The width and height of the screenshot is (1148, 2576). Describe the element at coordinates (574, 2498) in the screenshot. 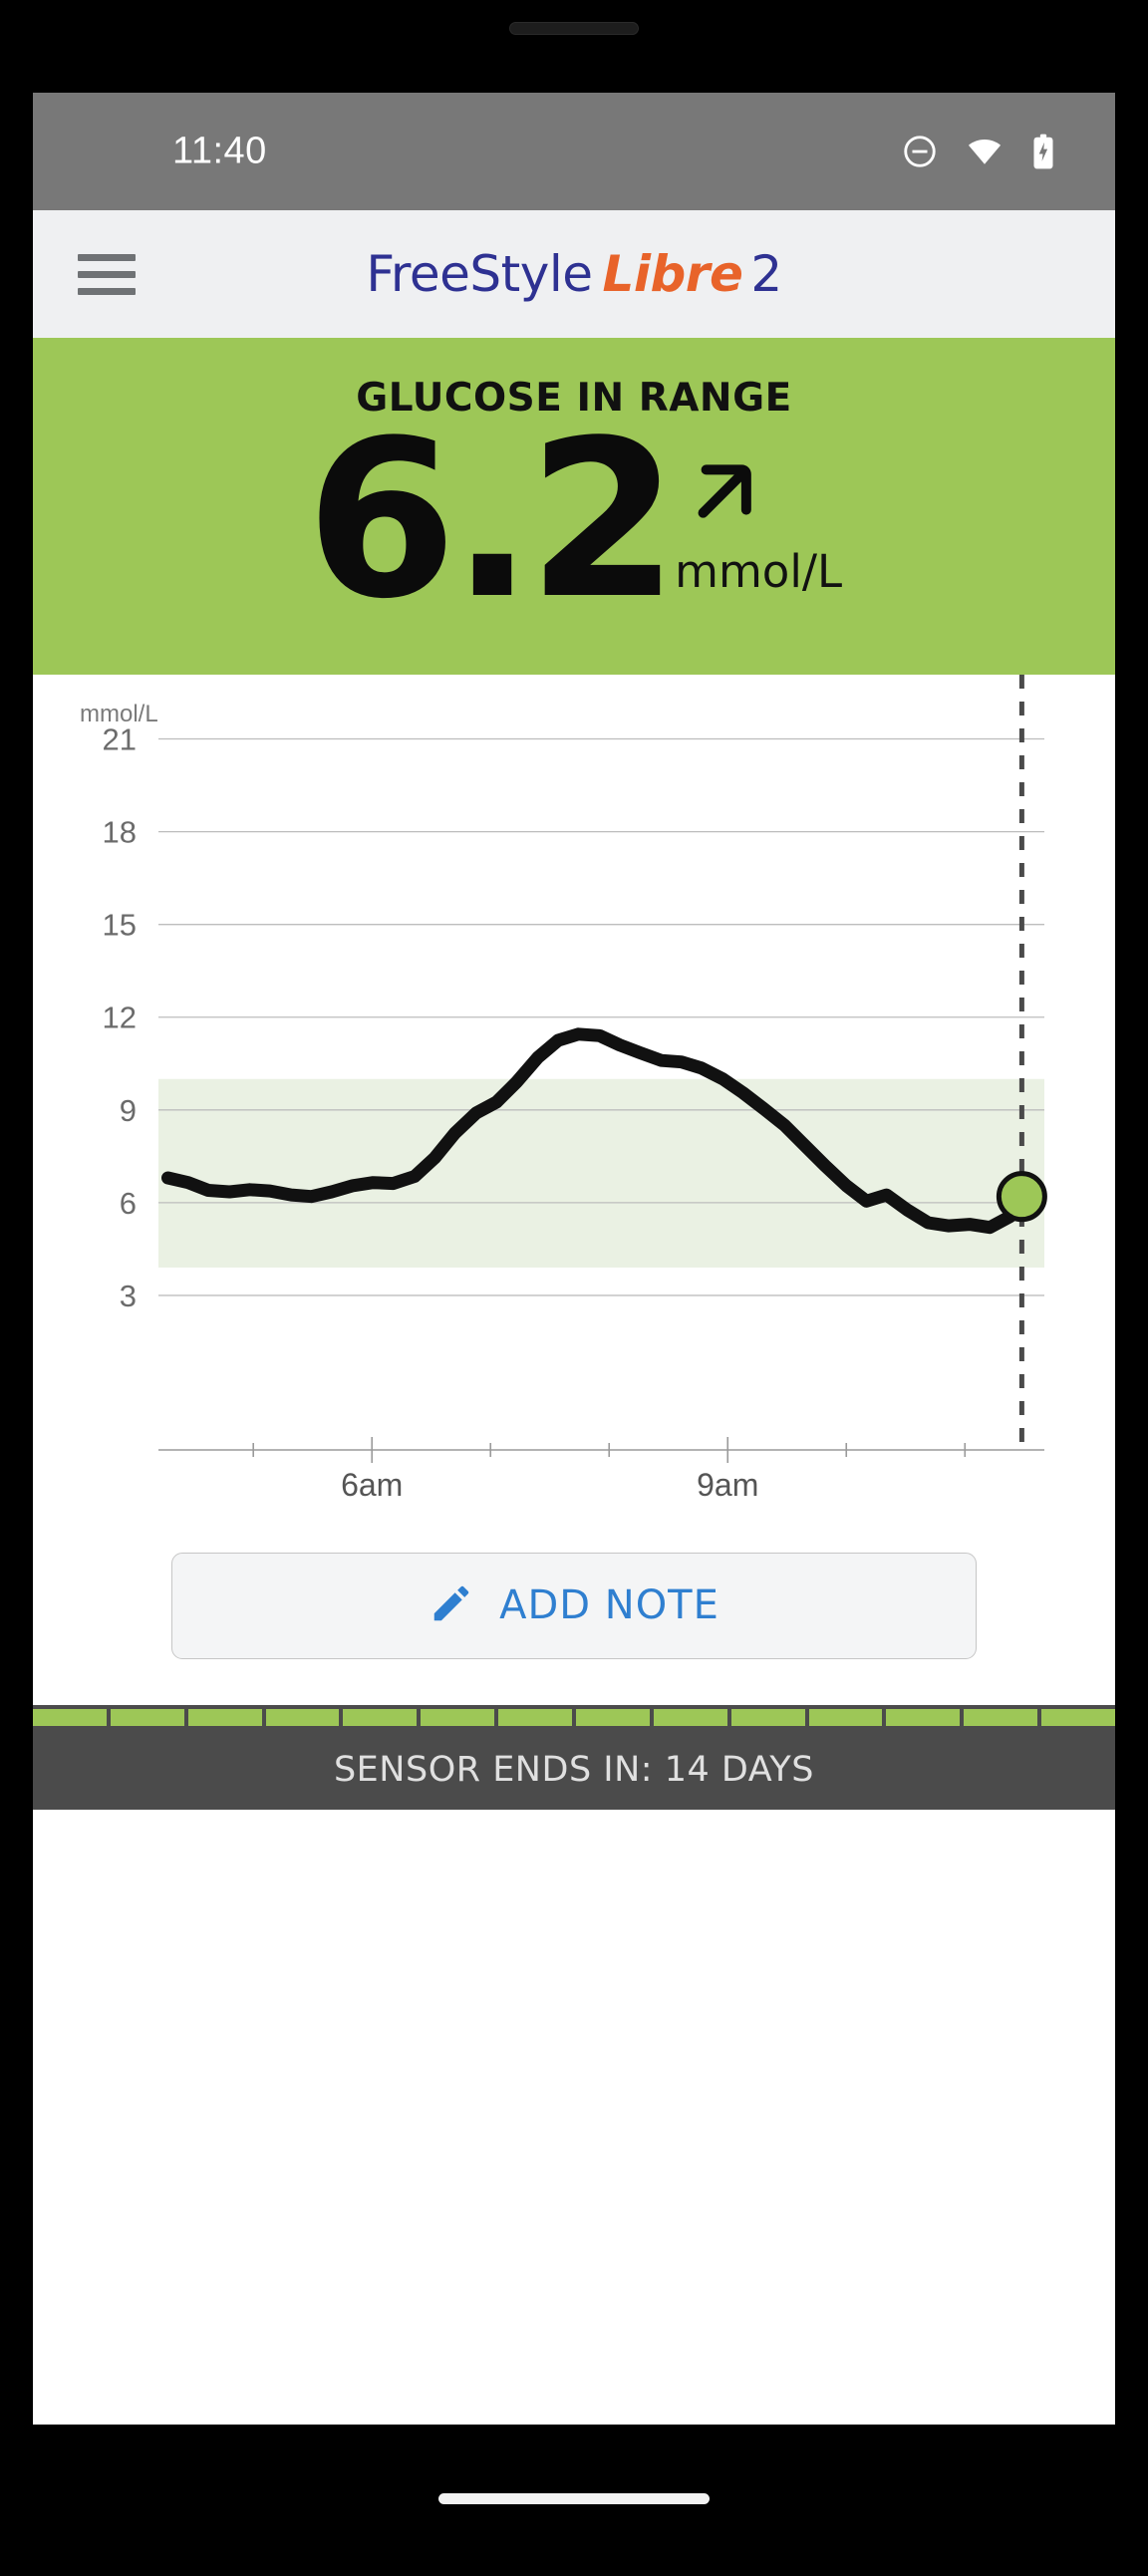

I see `home-indicator` at that location.